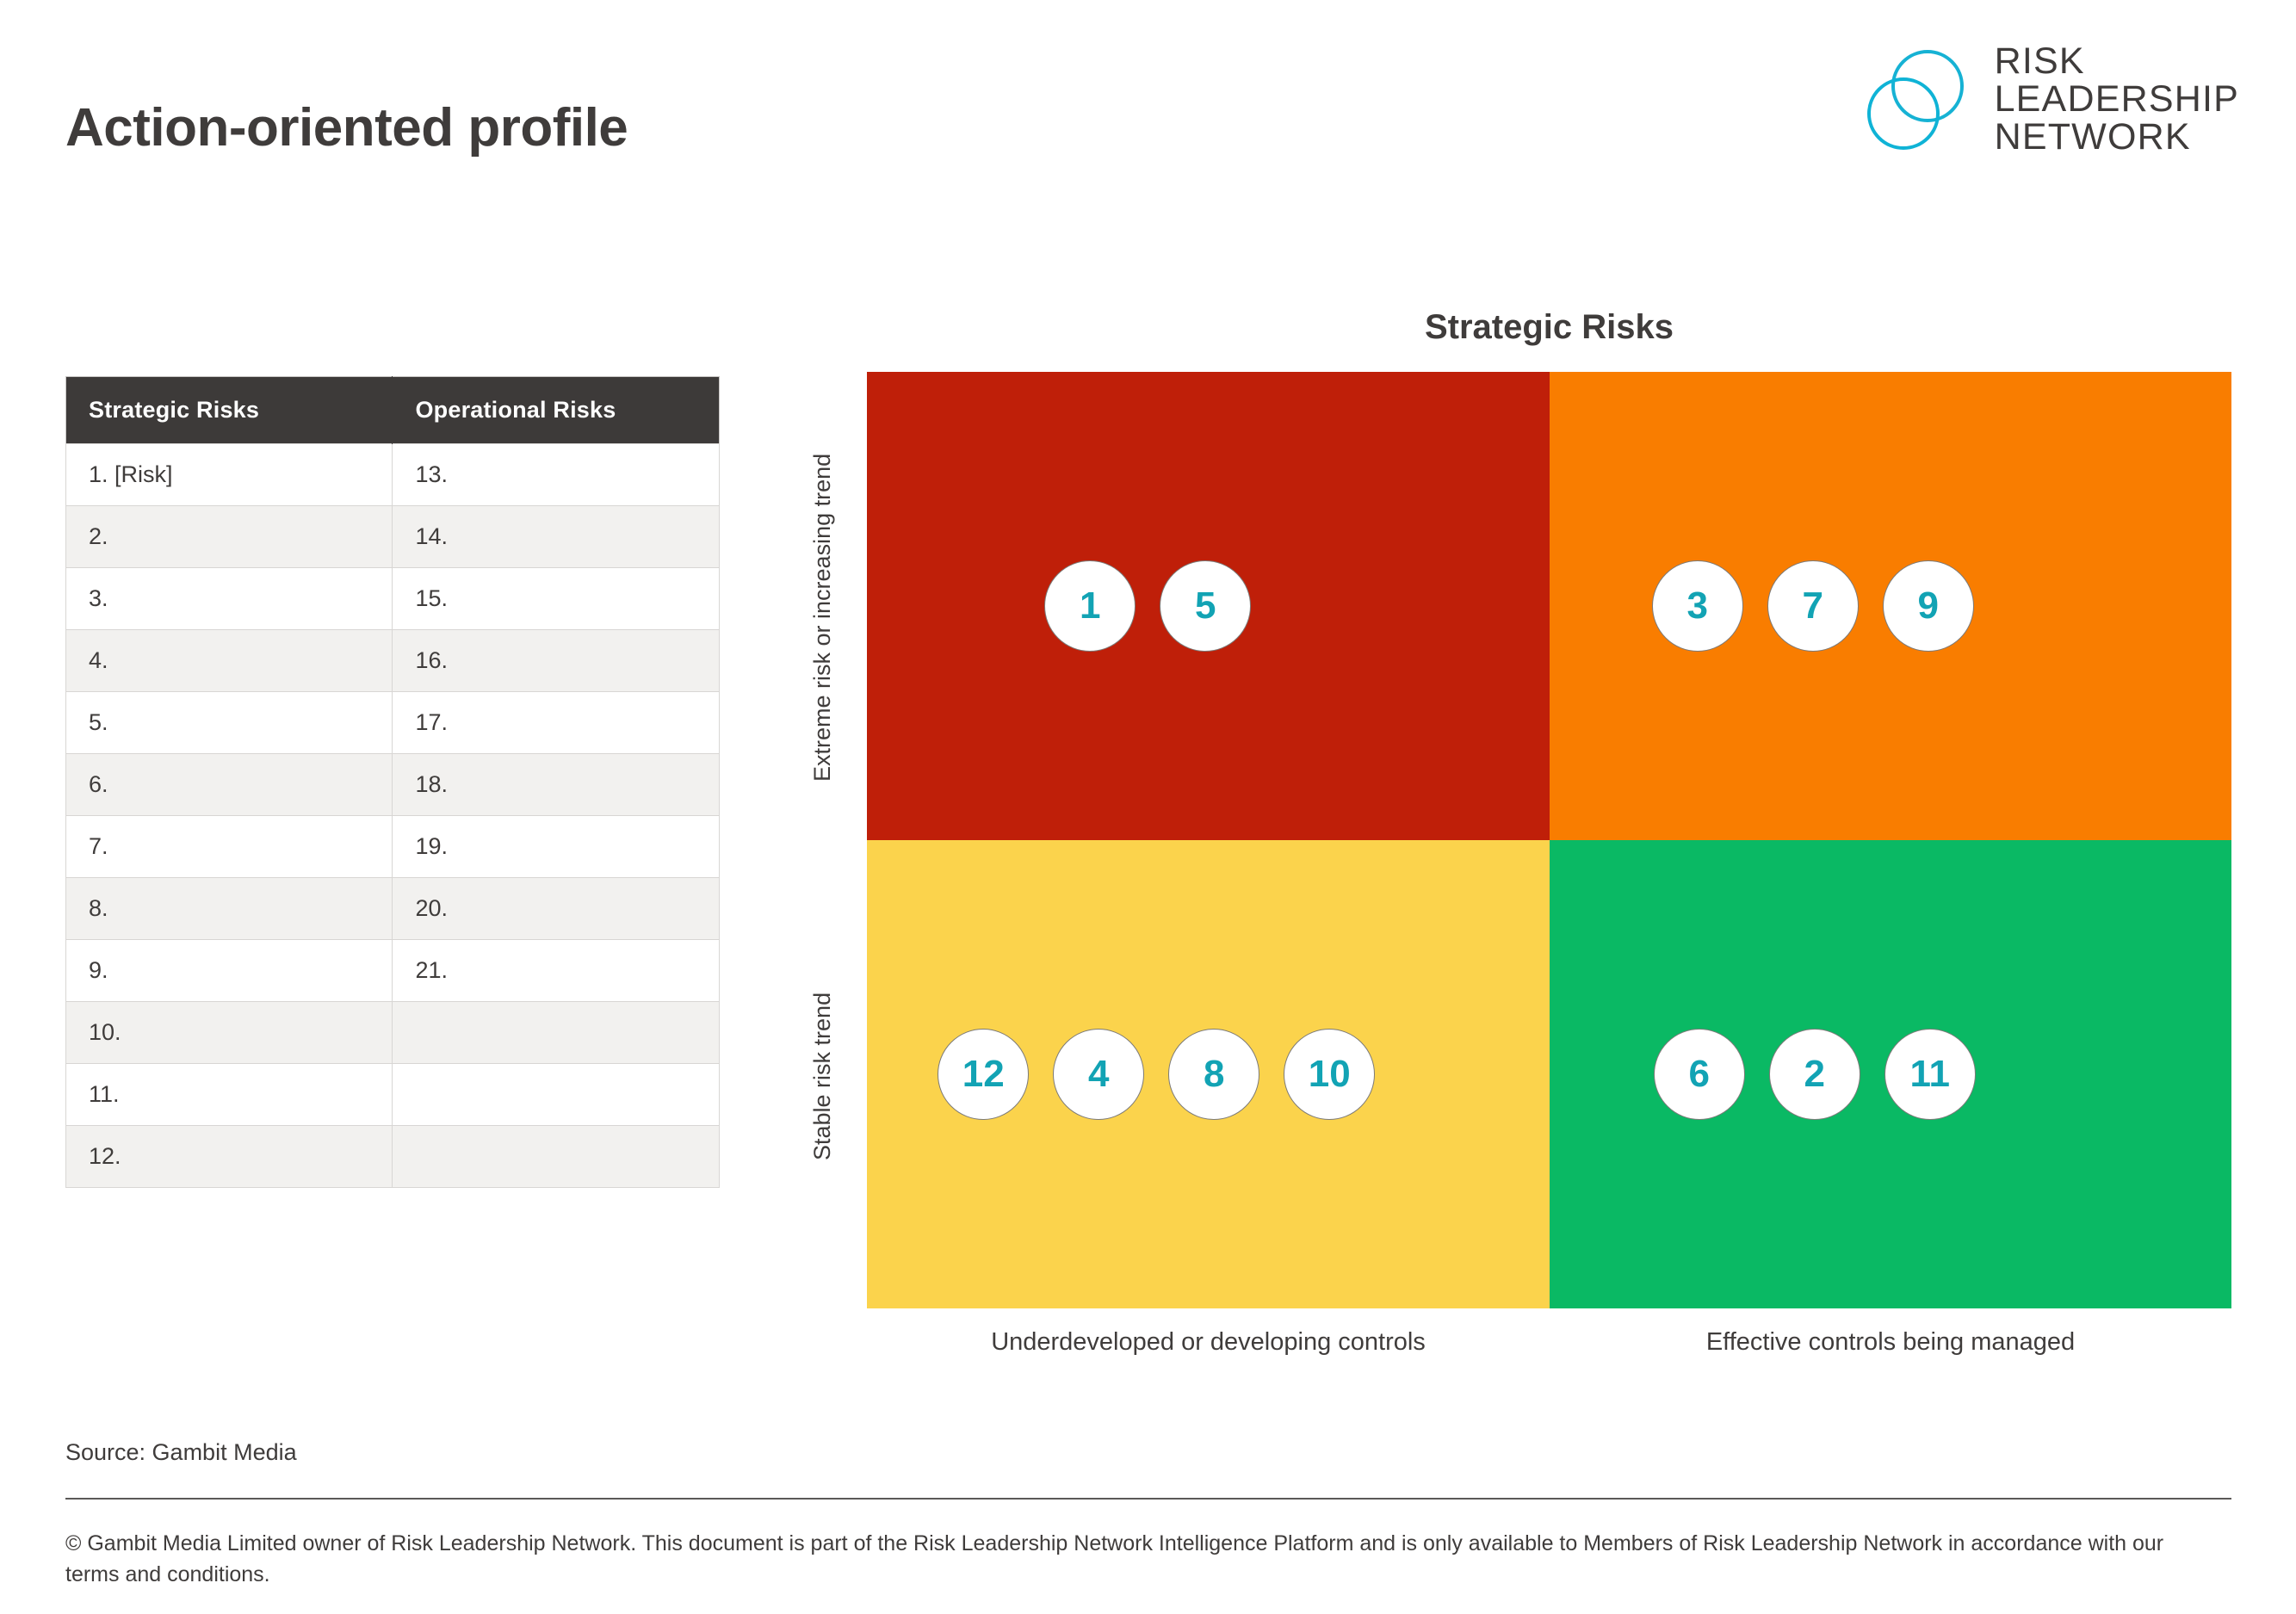 The image size is (2296, 1614). I want to click on cell-strategic: 3., so click(229, 598).